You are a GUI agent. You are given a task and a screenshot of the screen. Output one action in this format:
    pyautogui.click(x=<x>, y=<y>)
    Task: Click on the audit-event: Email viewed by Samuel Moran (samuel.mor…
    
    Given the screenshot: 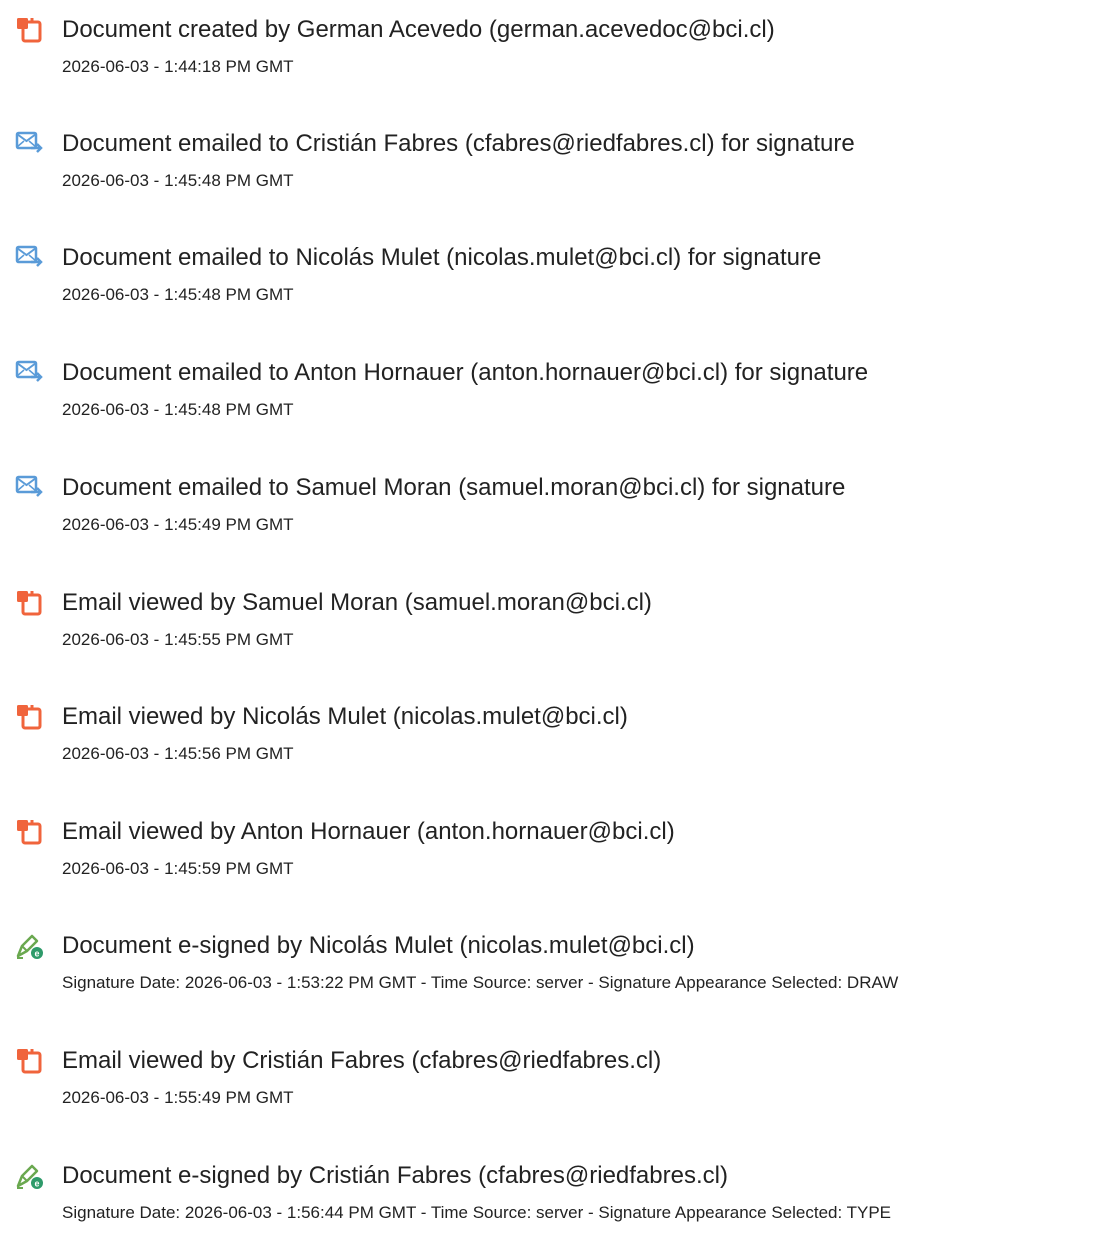 What is the action you would take?
    pyautogui.click(x=556, y=637)
    